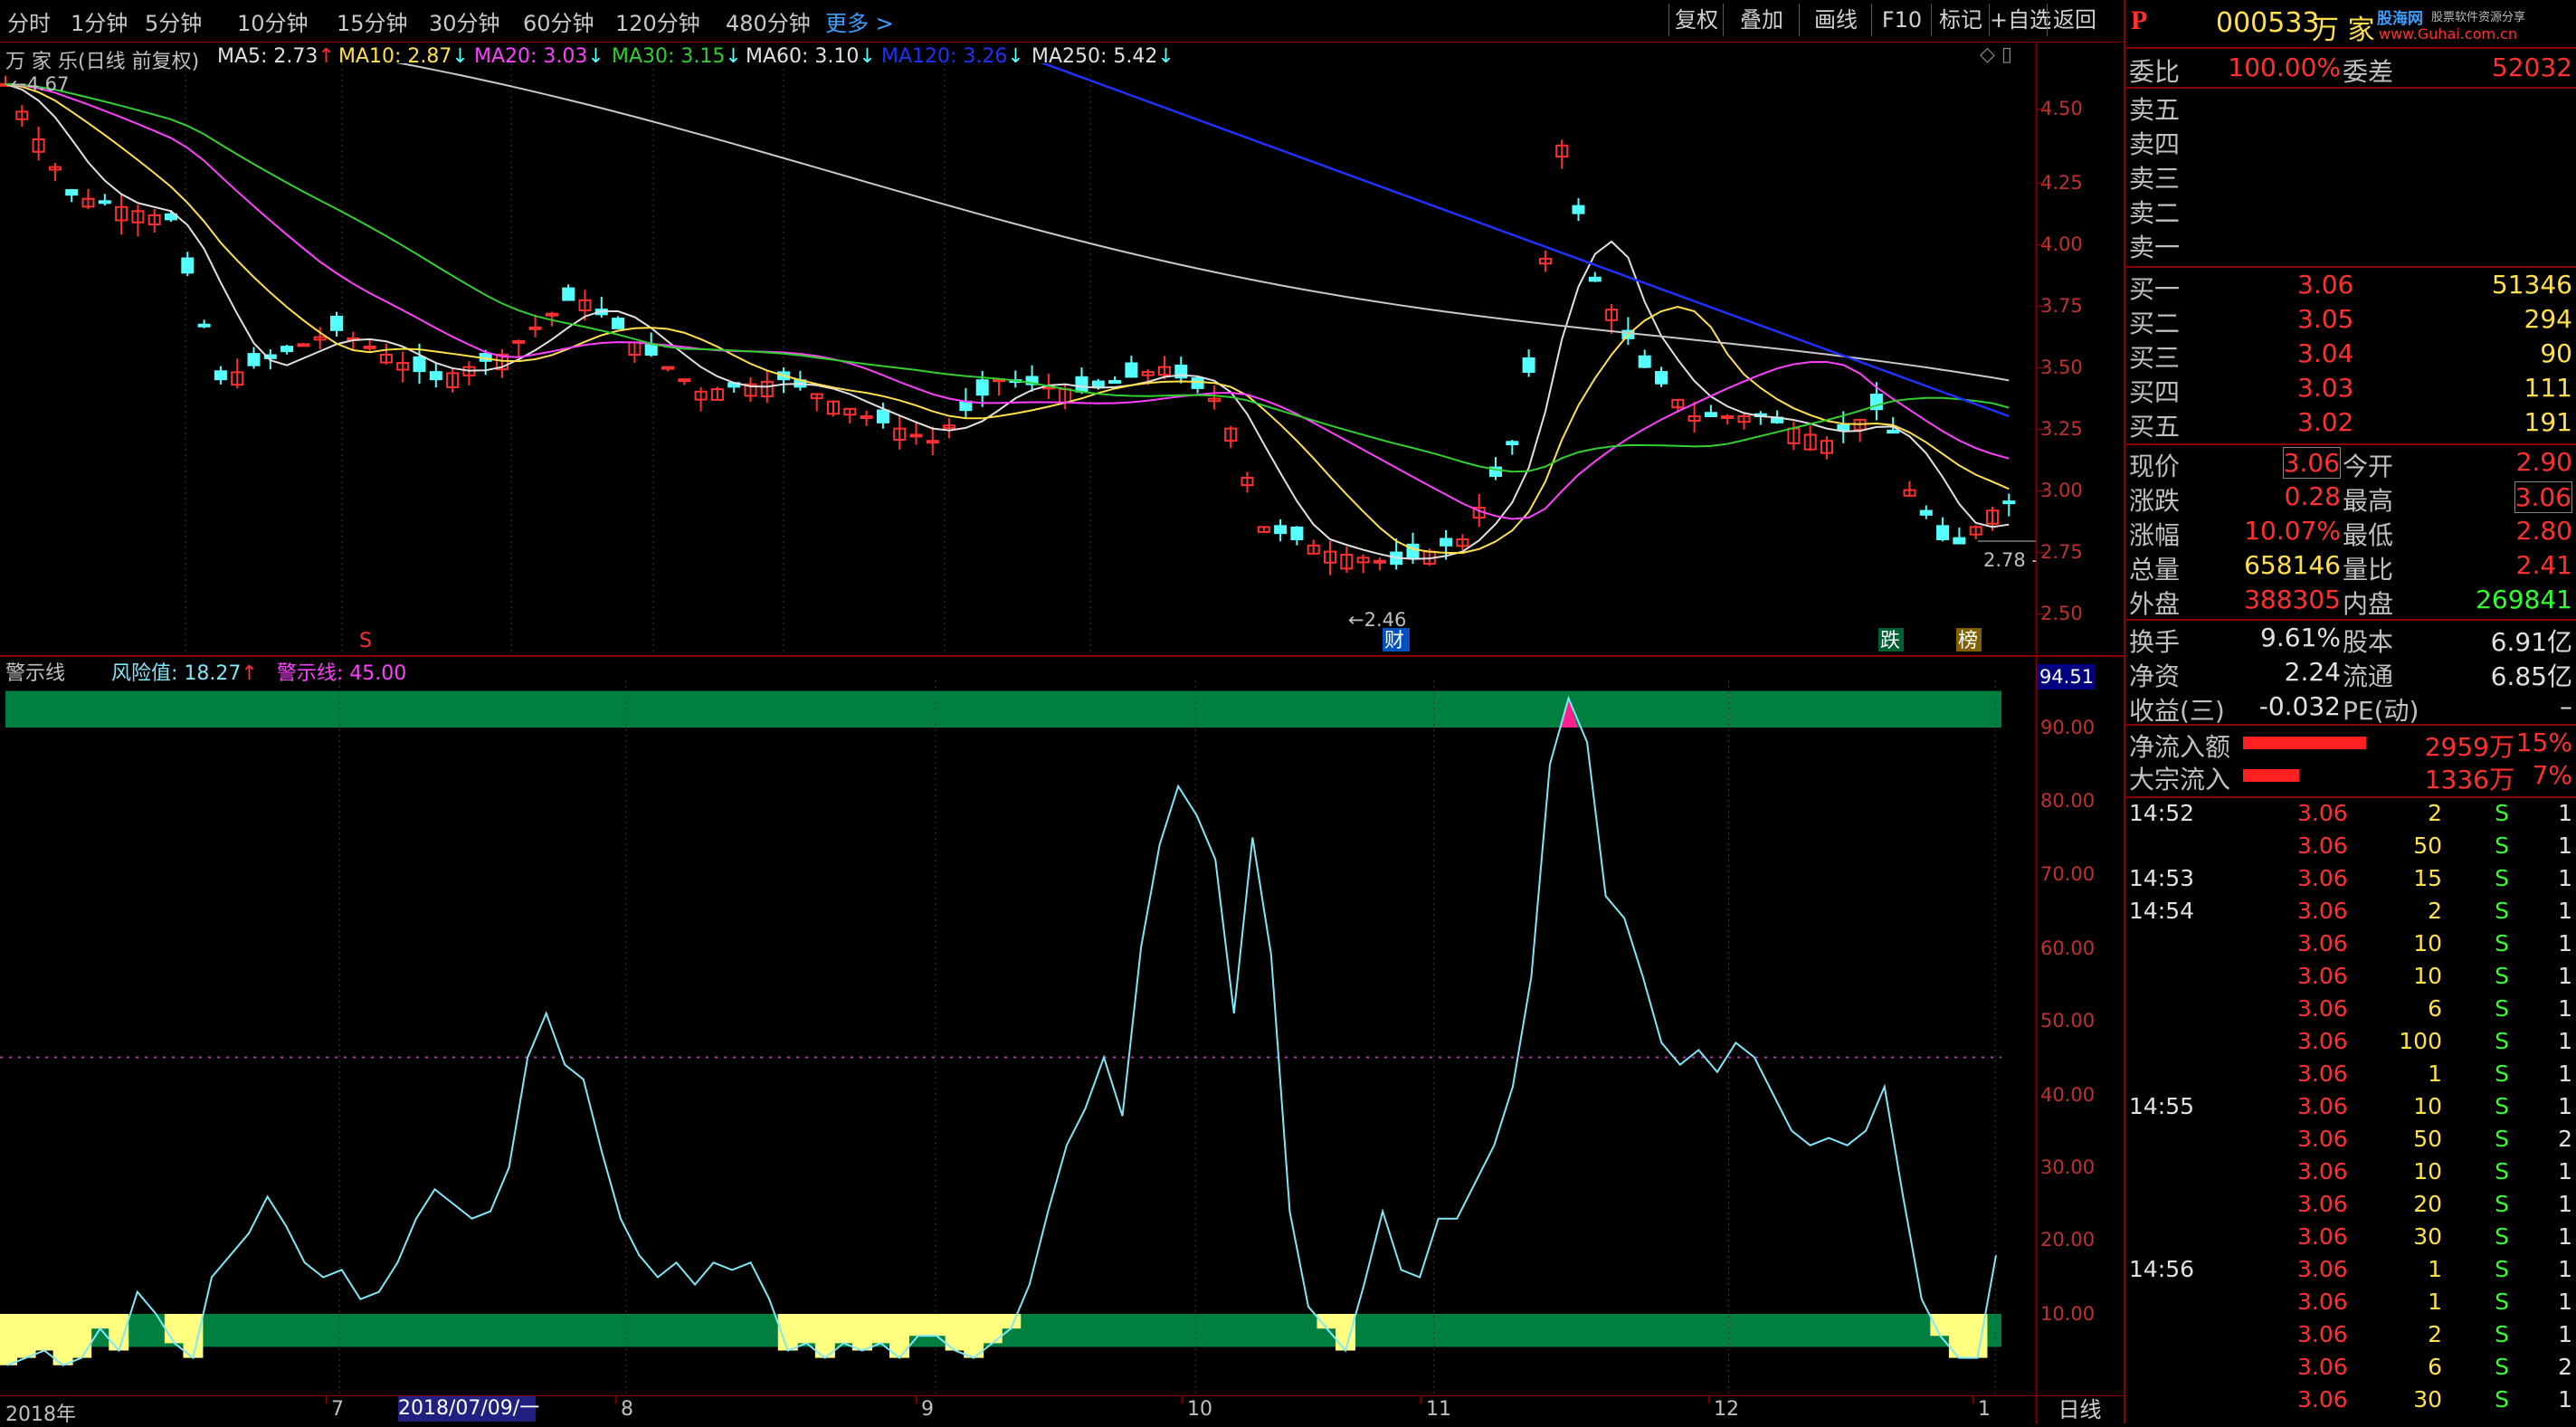 Image resolution: width=2576 pixels, height=1427 pixels. Describe the element at coordinates (2154, 70) in the screenshot. I see `weibi-label: 委比` at that location.